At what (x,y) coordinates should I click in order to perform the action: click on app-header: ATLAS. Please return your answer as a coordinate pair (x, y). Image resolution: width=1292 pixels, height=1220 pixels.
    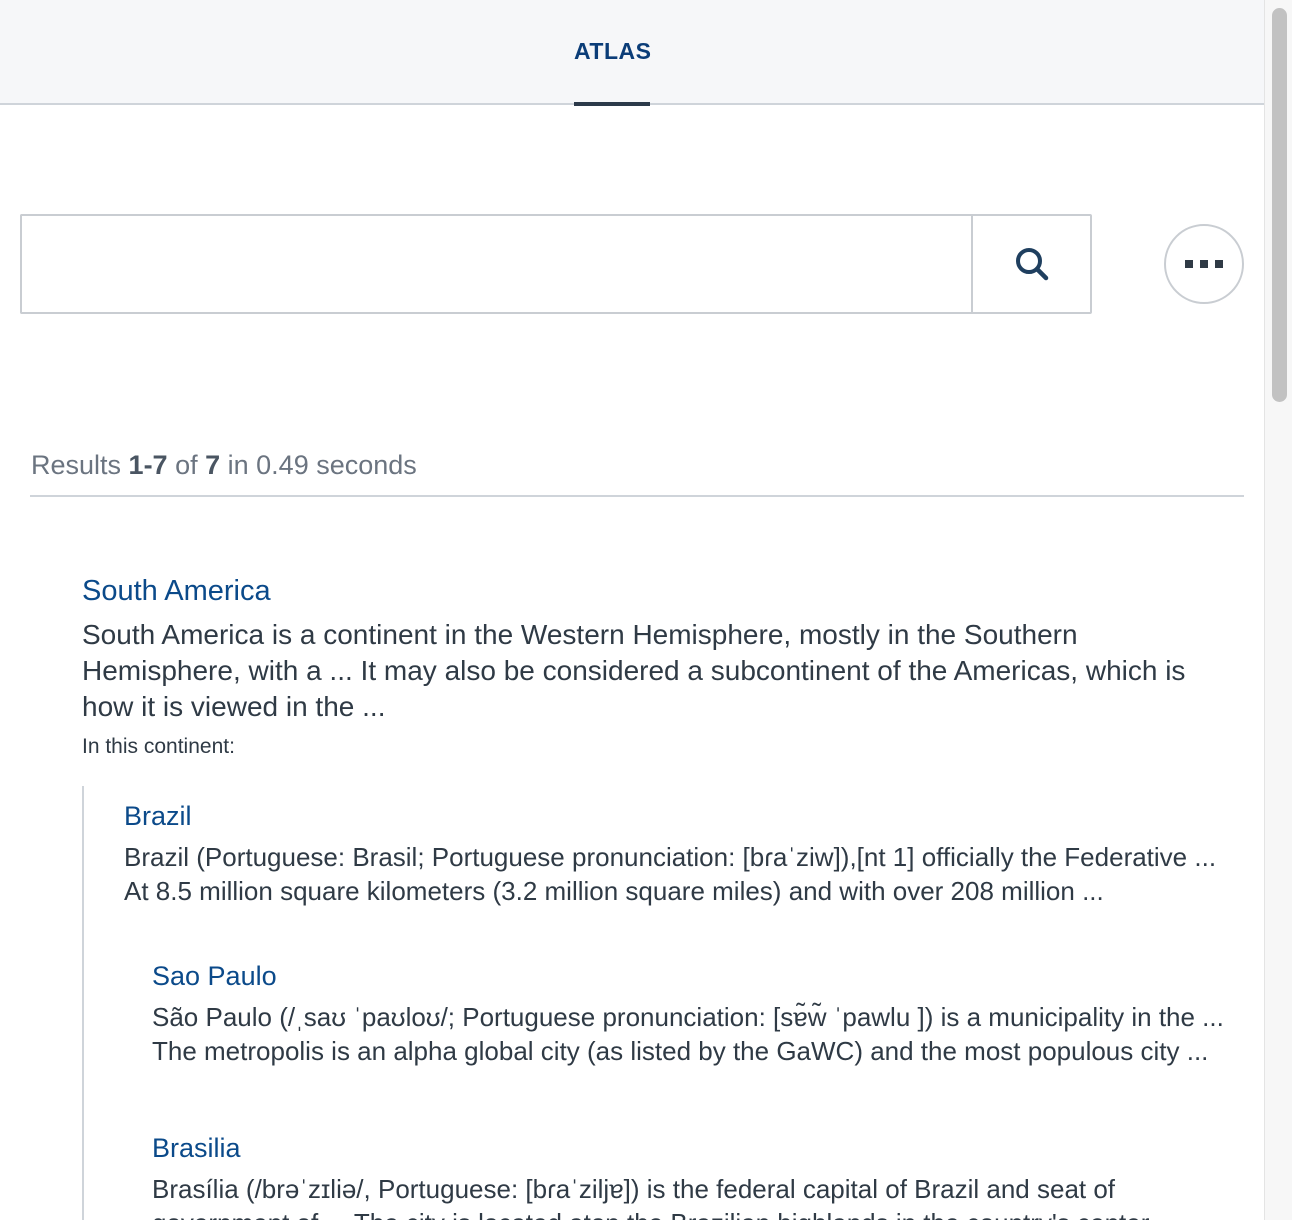
    Looking at the image, I should click on (632, 53).